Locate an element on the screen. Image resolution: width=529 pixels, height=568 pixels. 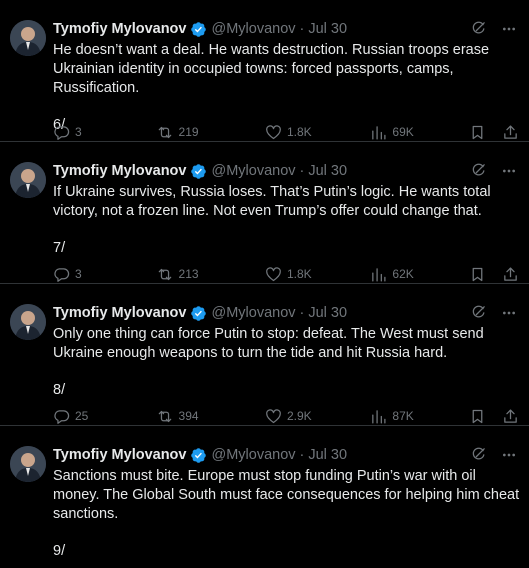
tweet-actions: 3 213 1.8K 62K is located at coordinates (286, 274).